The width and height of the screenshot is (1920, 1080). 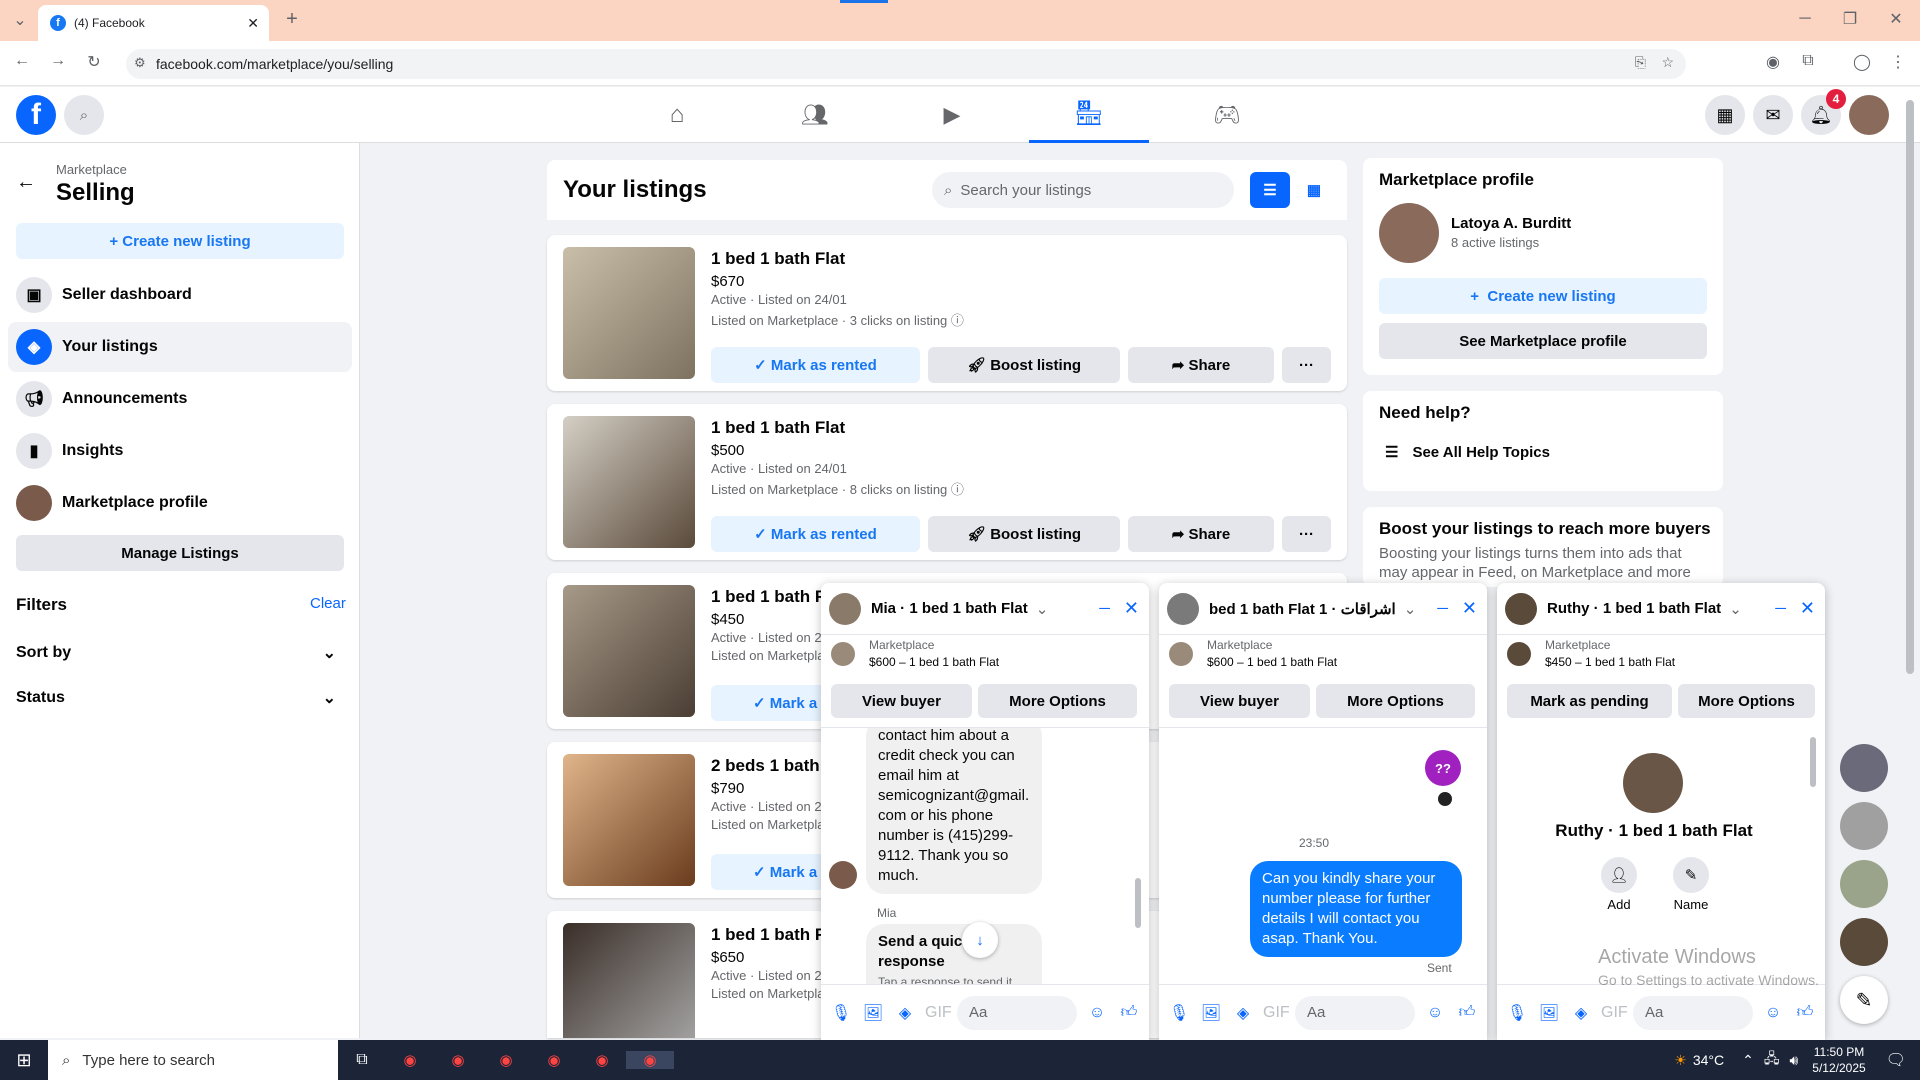 I want to click on chat-header: Mia · 1 bed 1 bath Flat ⌄ ─ ✕, so click(x=985, y=609).